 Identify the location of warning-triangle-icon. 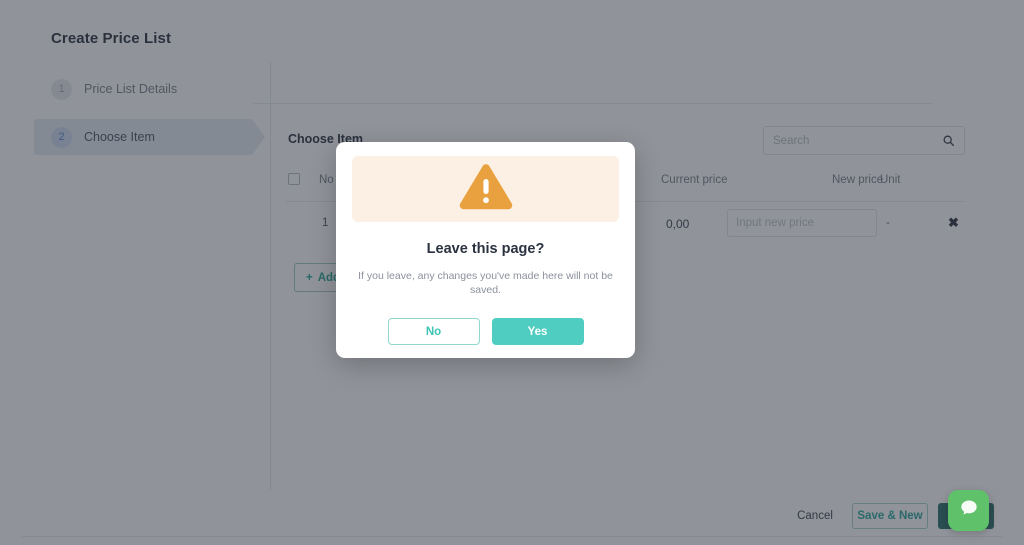
(486, 189).